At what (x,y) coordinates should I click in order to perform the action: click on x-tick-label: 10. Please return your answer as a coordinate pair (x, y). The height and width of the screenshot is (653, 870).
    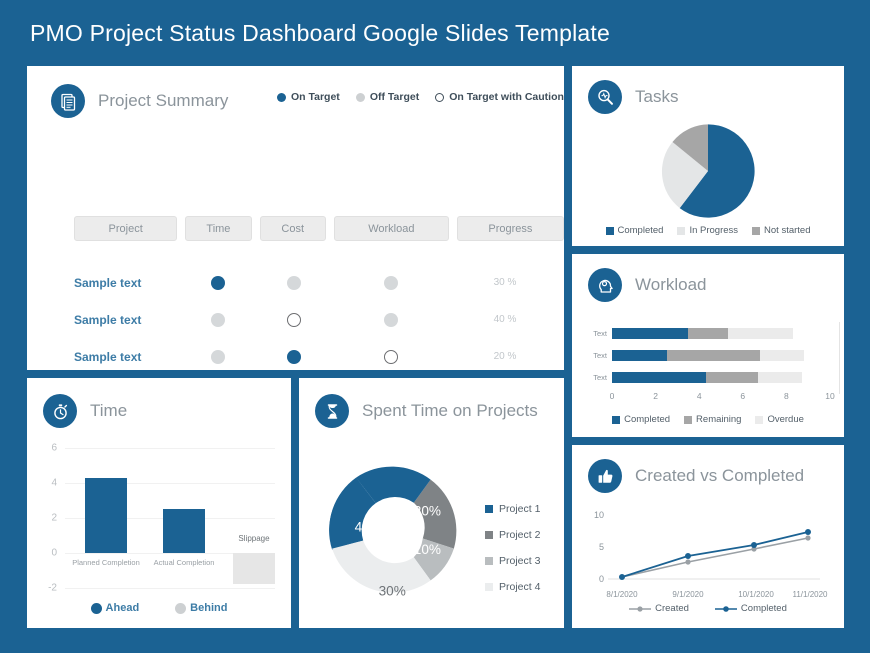
    Looking at the image, I should click on (830, 396).